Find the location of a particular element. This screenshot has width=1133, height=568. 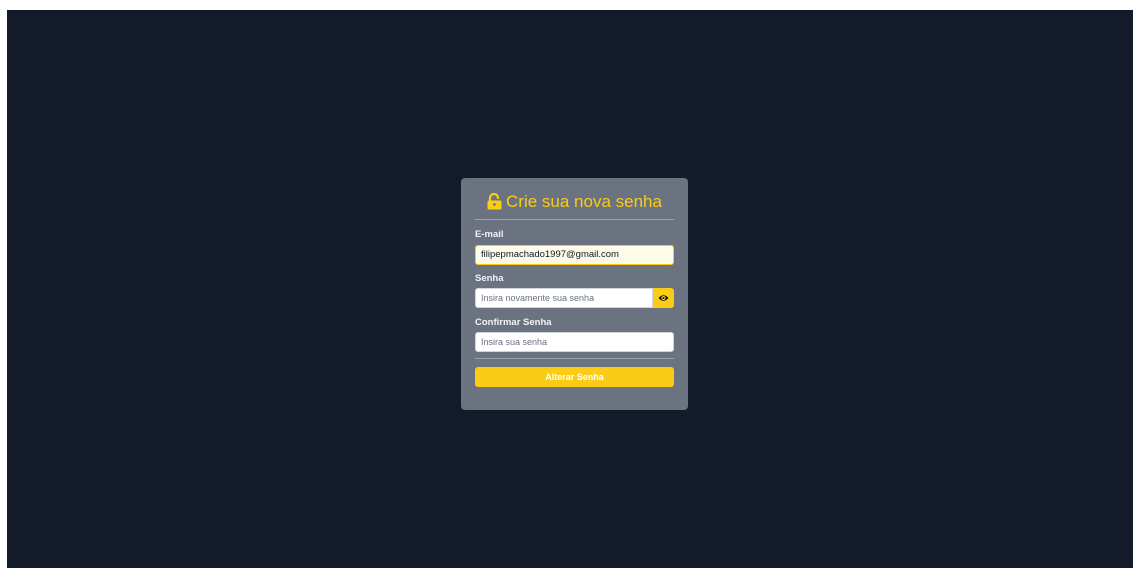

confirm-password-field-wrap is located at coordinates (574, 342).